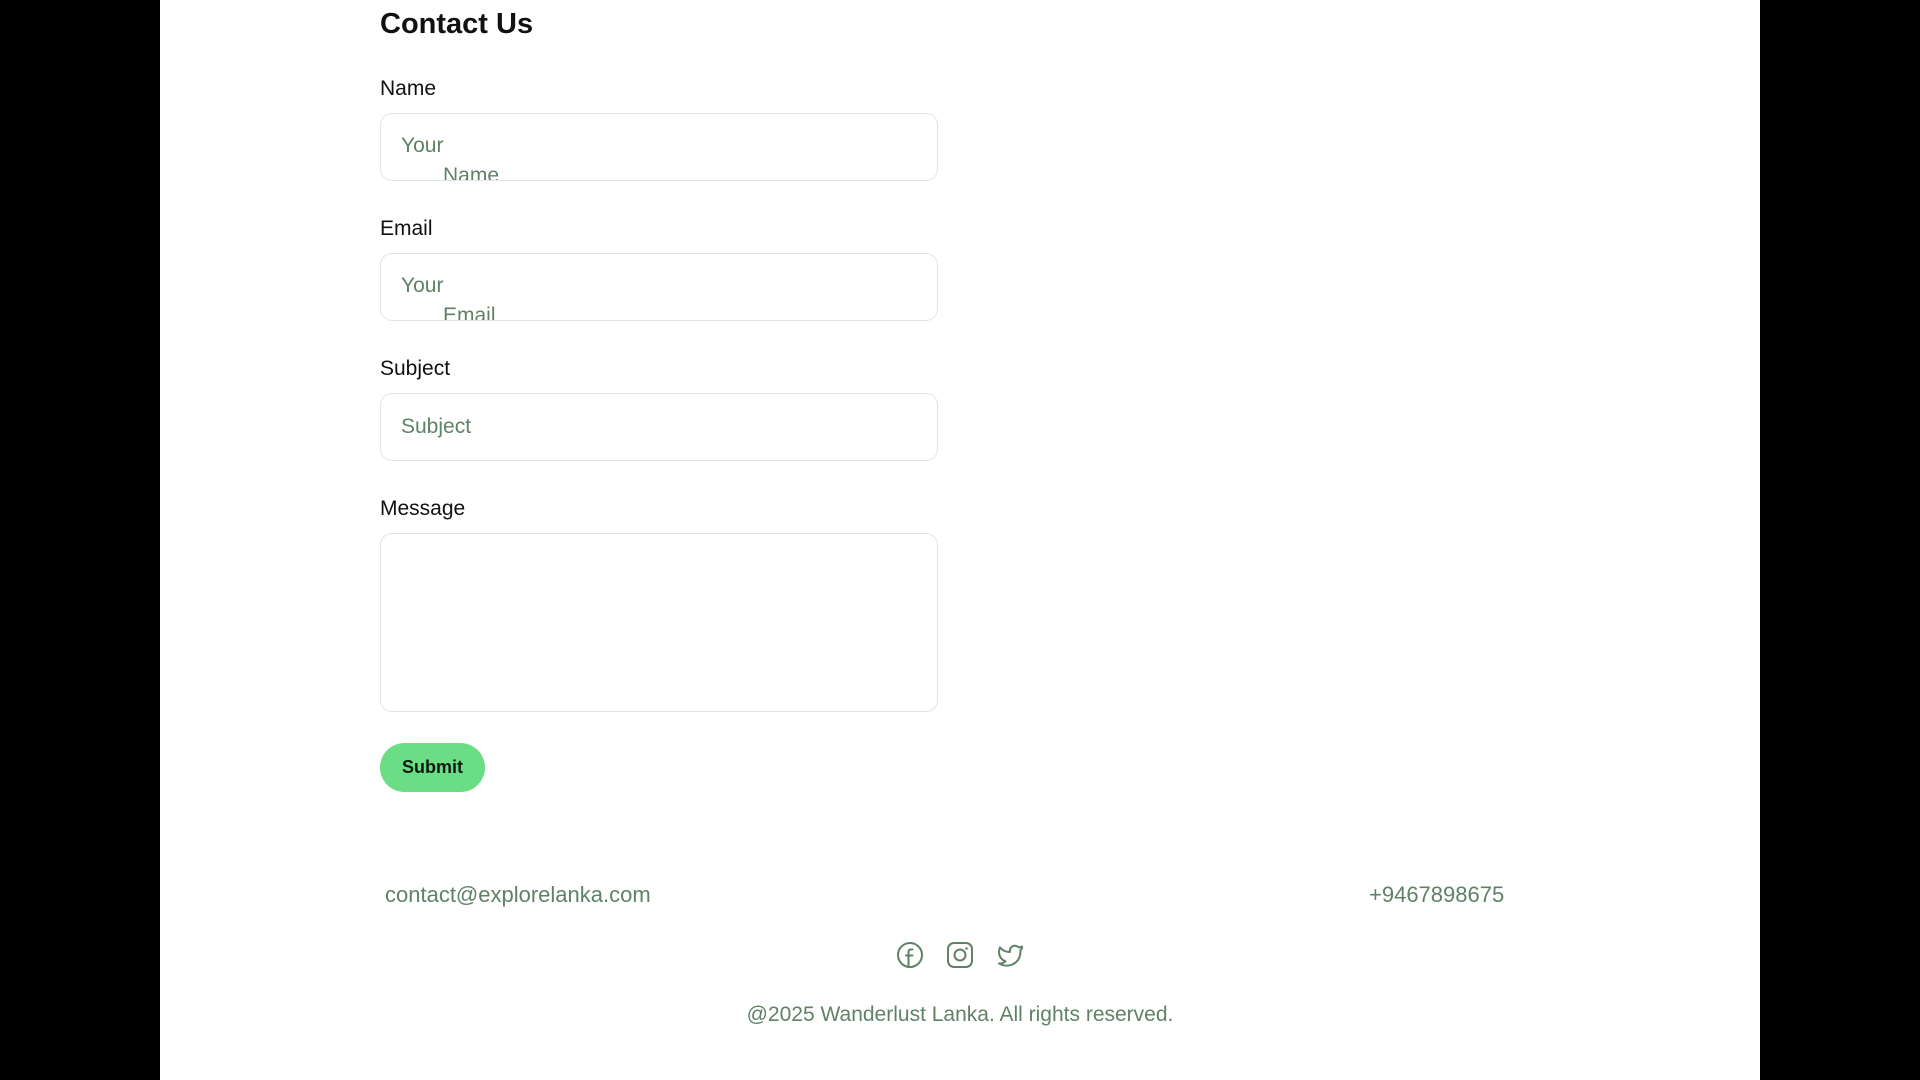 The width and height of the screenshot is (1920, 1080). Describe the element at coordinates (469, 312) in the screenshot. I see `email-placeholder-line2: Email` at that location.